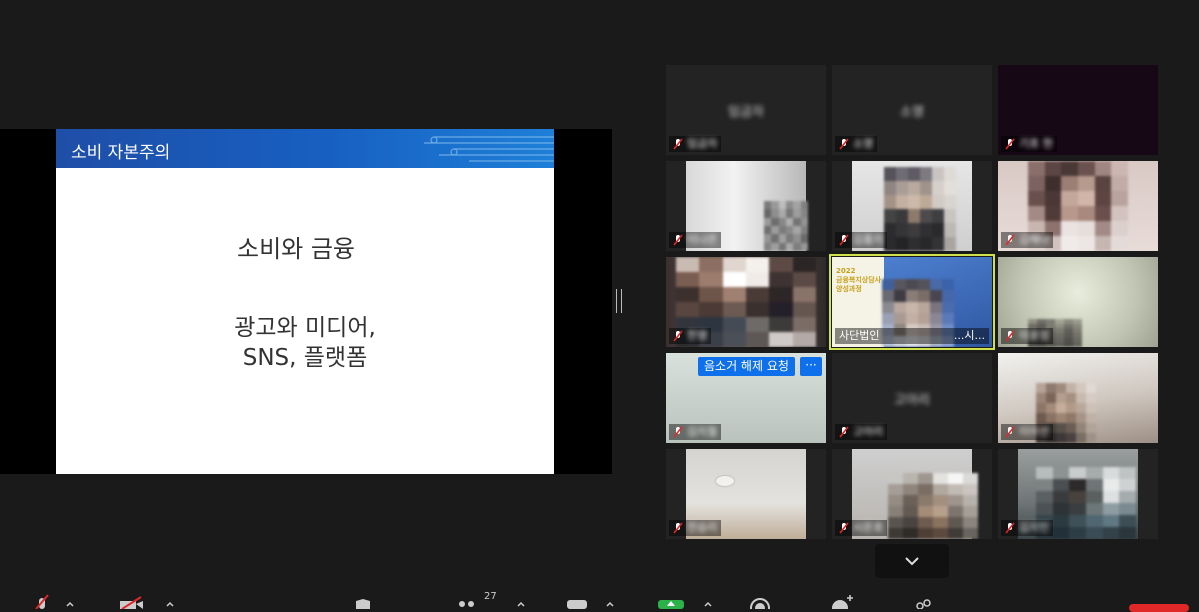  What do you see at coordinates (760, 600) in the screenshot?
I see `record-icon` at bounding box center [760, 600].